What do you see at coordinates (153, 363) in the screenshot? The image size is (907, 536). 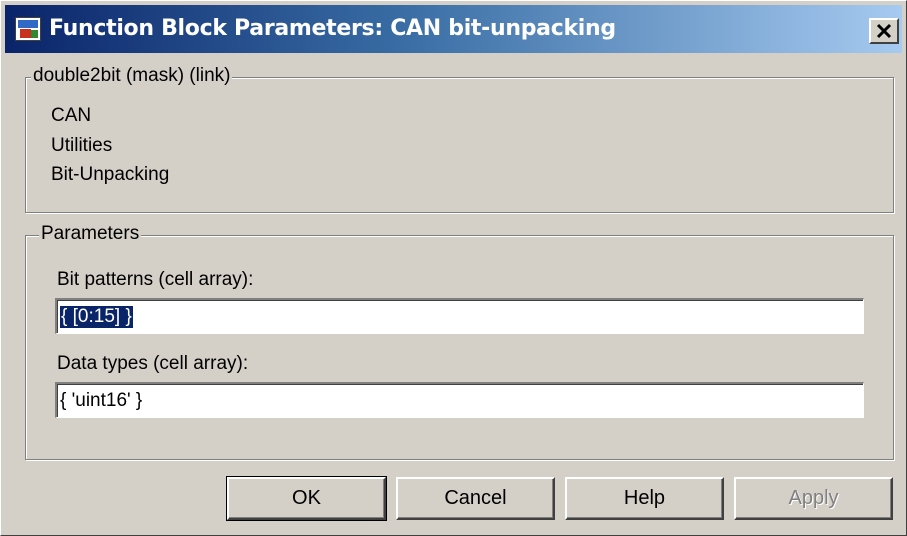 I see `data-types-label: Data types (cell array):` at bounding box center [153, 363].